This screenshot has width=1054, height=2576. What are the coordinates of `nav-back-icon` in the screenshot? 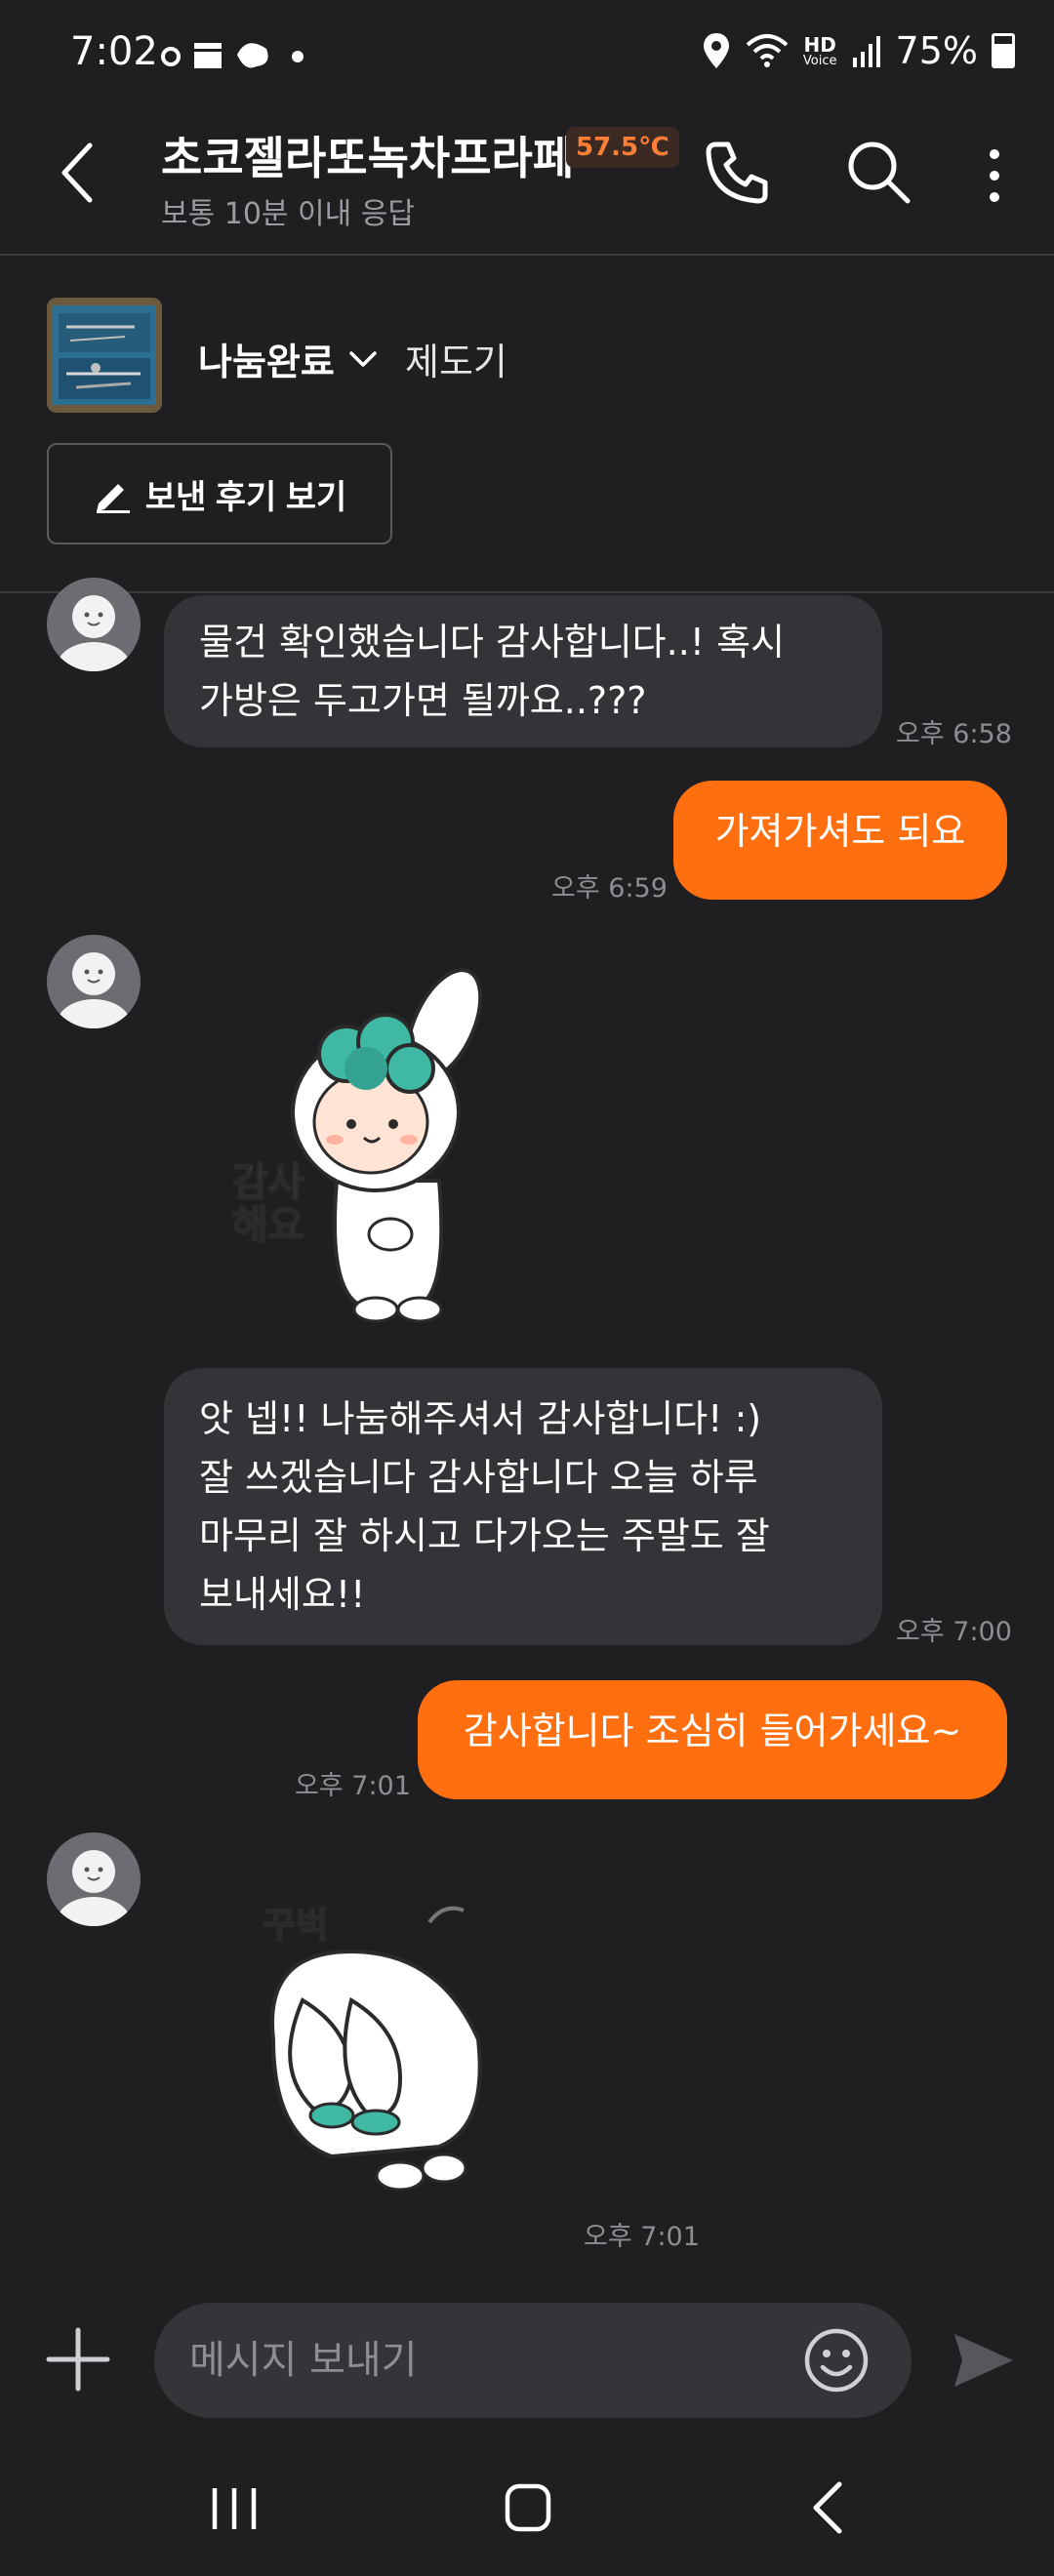 It's located at (830, 2508).